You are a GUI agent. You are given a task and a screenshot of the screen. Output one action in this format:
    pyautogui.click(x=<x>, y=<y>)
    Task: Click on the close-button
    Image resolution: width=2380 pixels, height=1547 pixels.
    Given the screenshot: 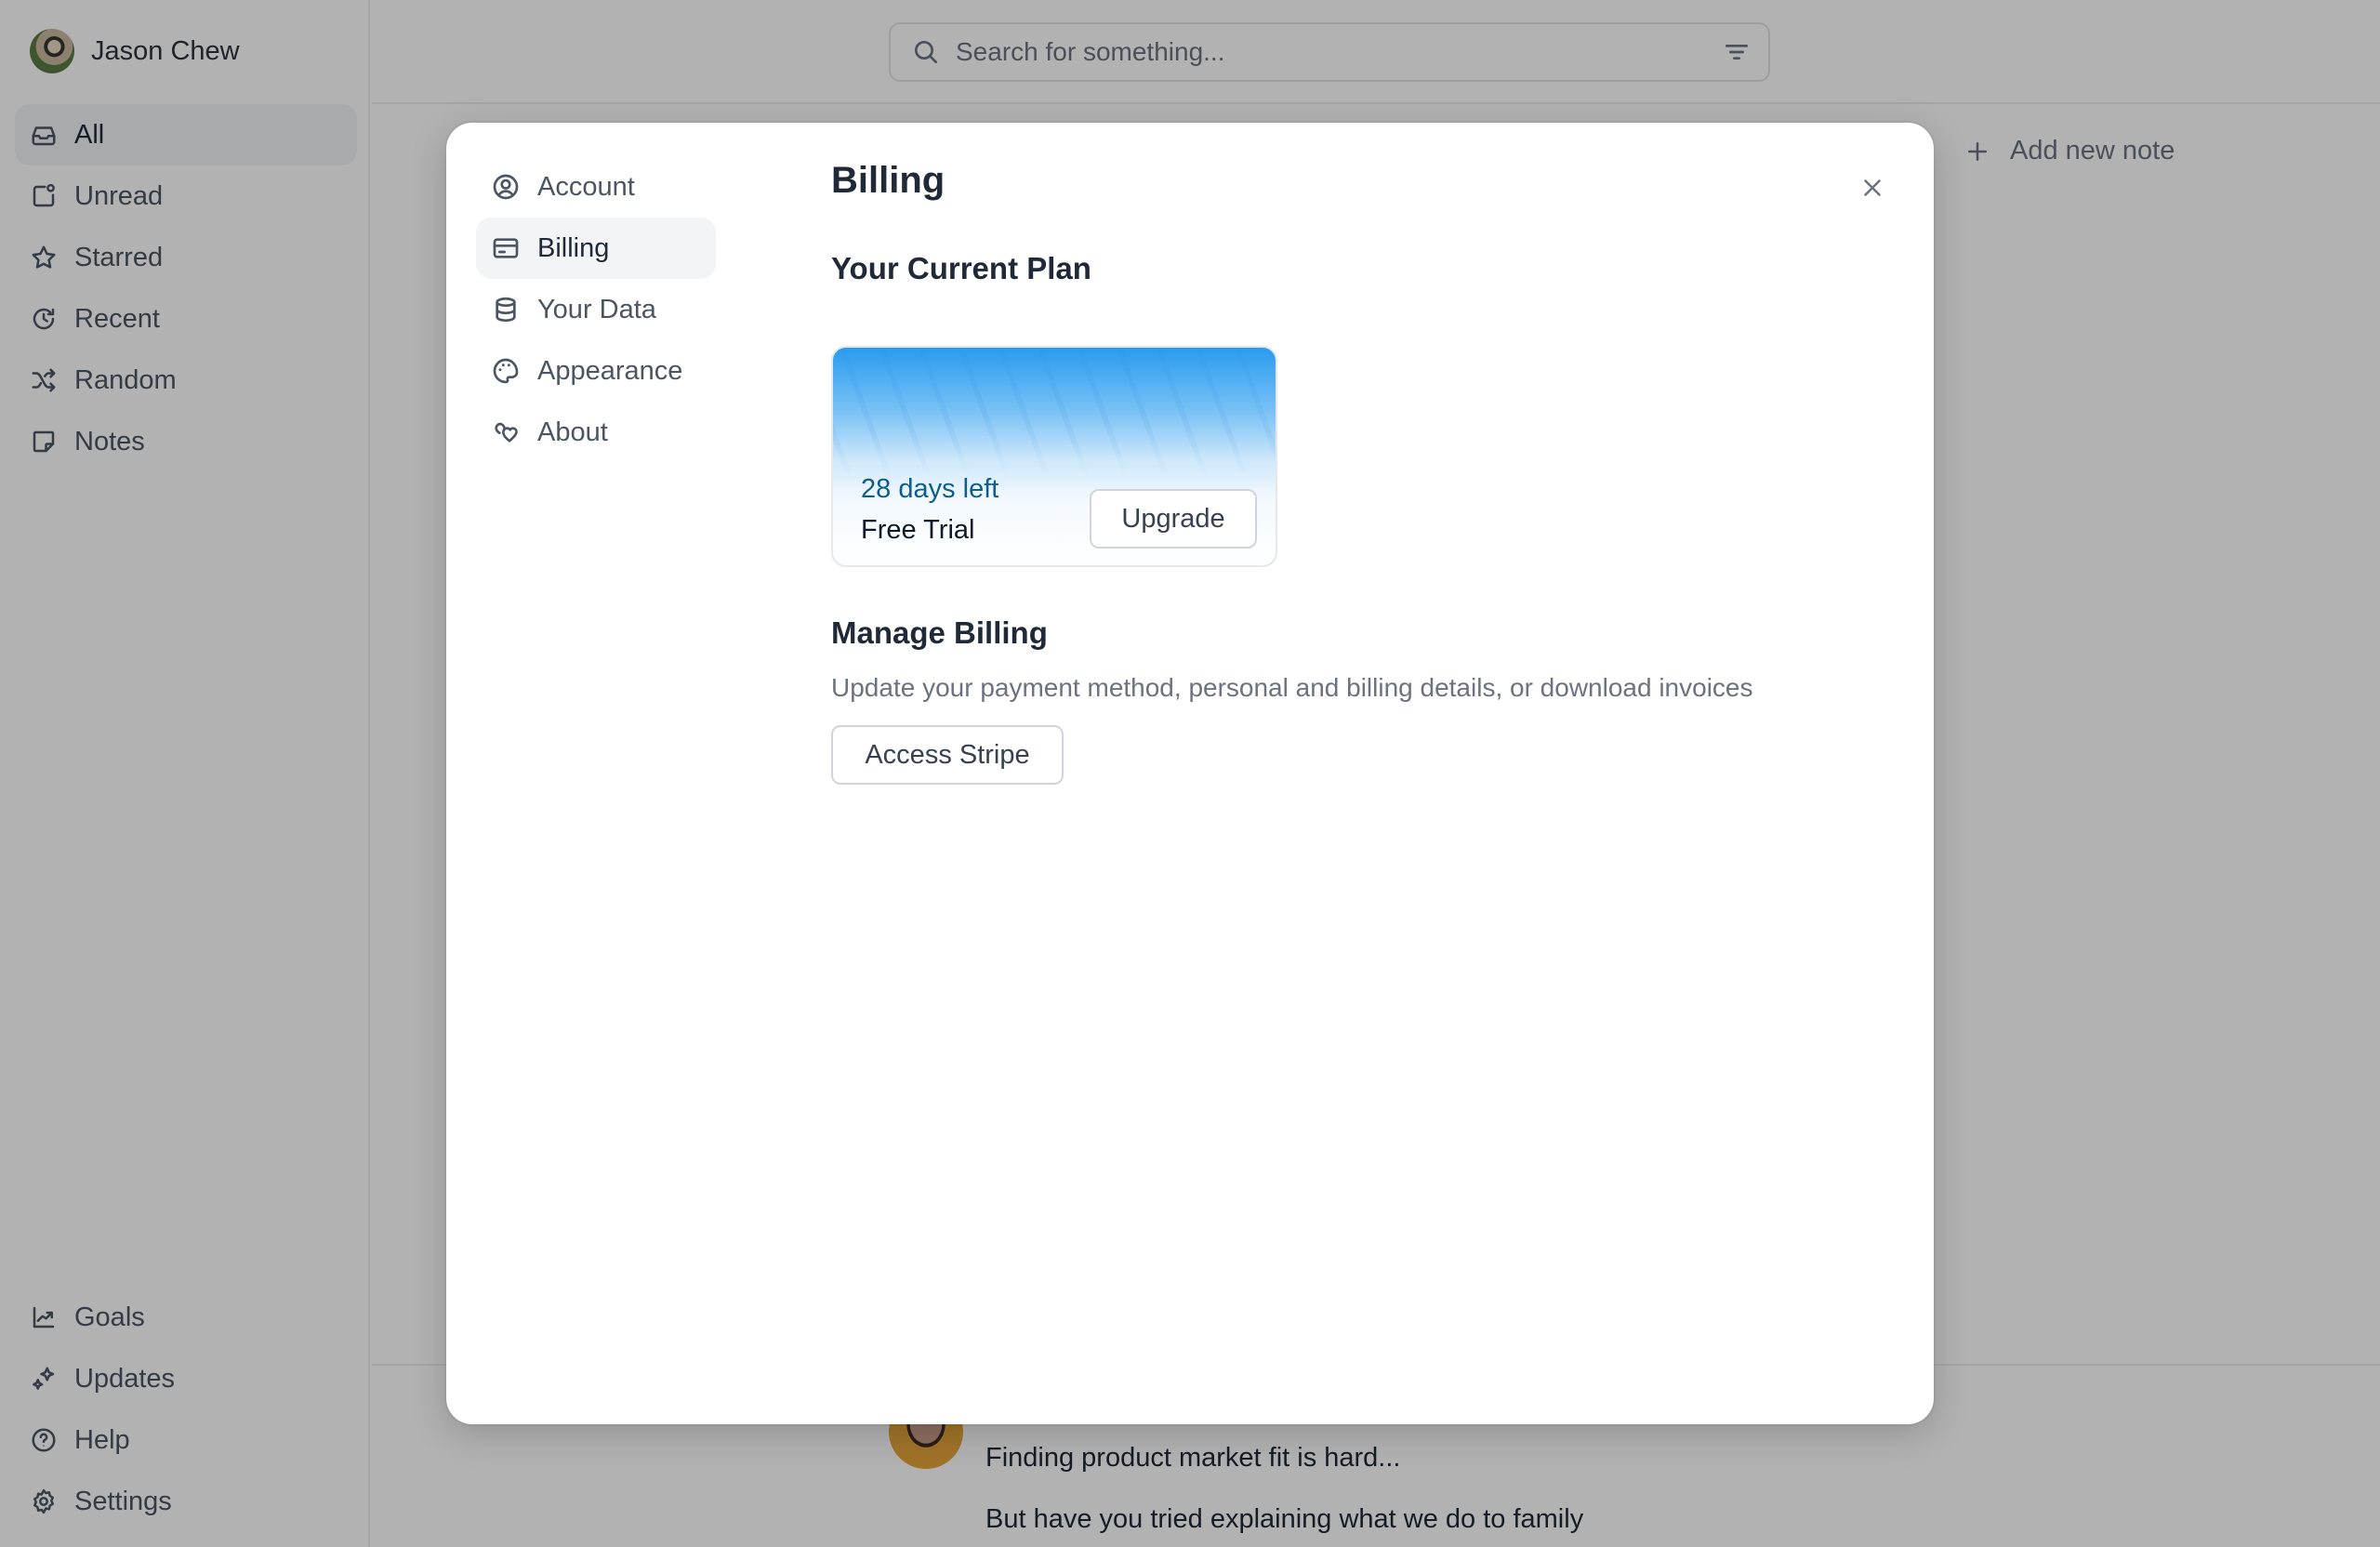 What is the action you would take?
    pyautogui.click(x=1872, y=187)
    